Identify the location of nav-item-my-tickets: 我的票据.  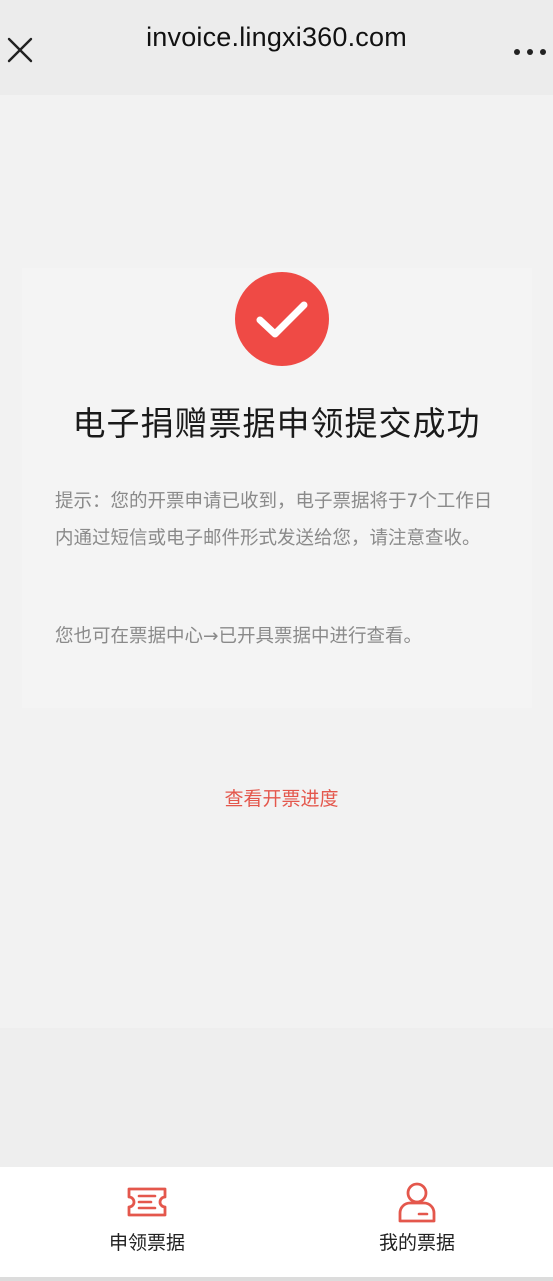
(417, 1224).